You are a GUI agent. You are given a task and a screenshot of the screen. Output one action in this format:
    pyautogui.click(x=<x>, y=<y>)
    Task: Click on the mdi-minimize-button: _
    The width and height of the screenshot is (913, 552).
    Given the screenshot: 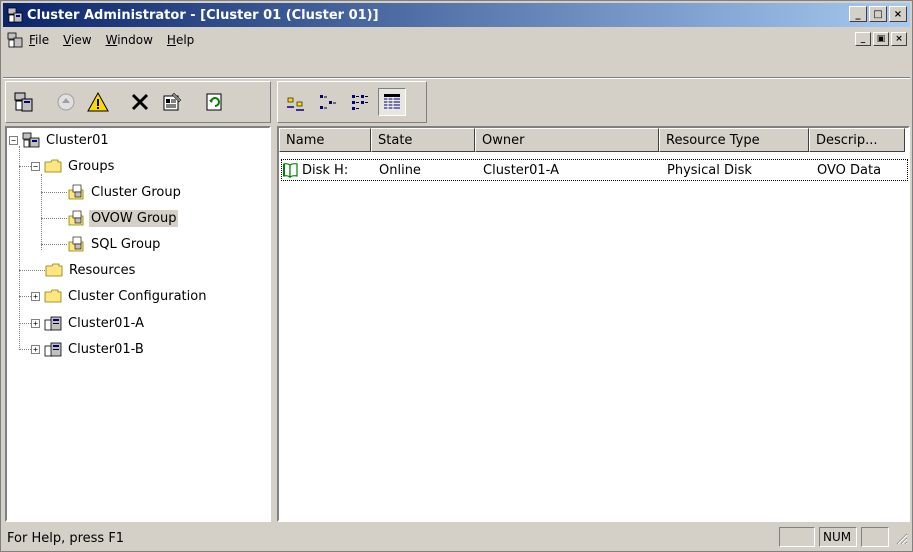 What is the action you would take?
    pyautogui.click(x=863, y=39)
    